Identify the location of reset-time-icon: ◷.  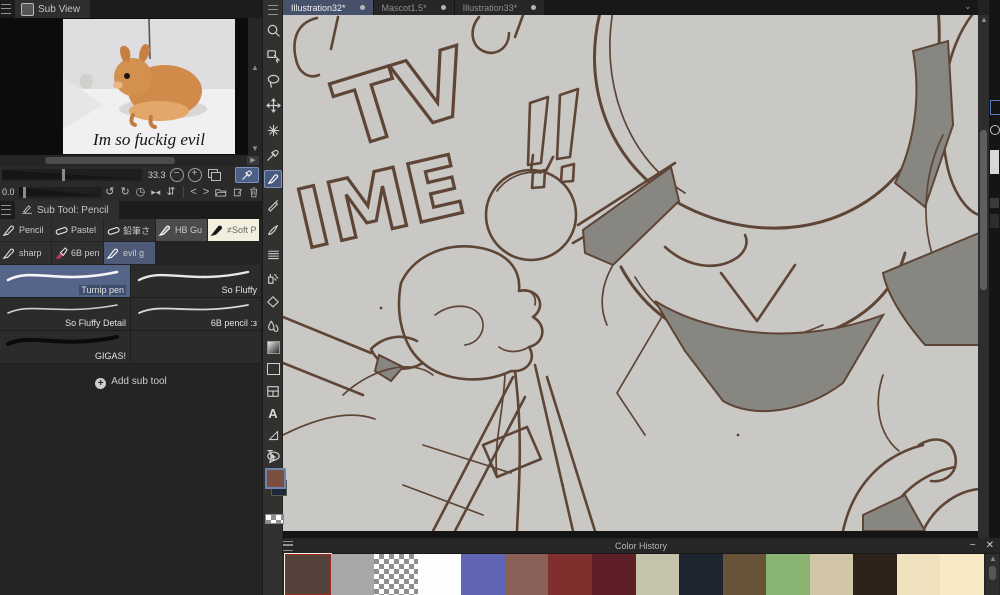
(141, 192).